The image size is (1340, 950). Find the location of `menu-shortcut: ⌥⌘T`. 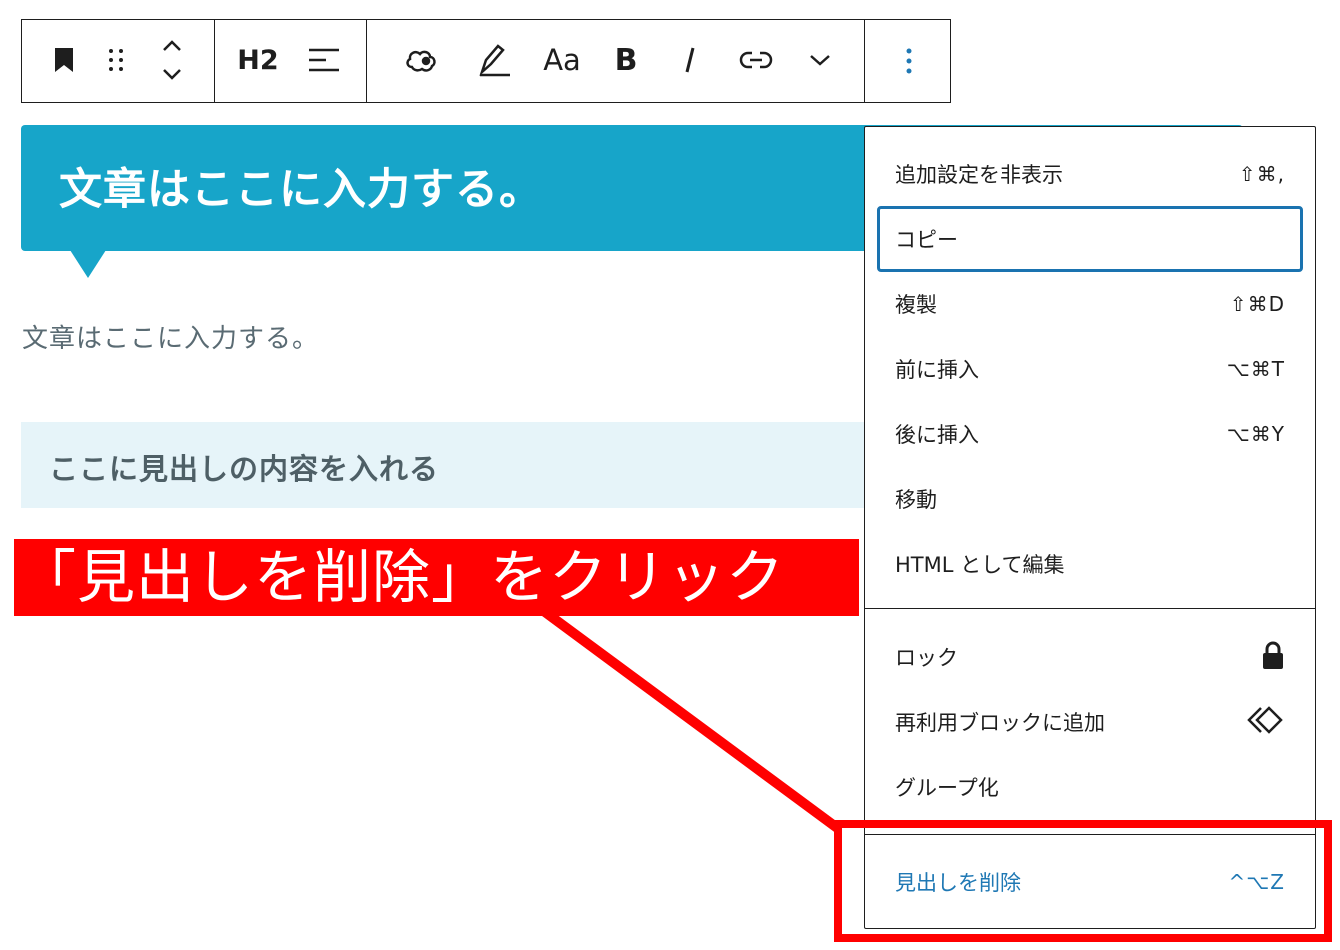

menu-shortcut: ⌥⌘T is located at coordinates (1255, 369).